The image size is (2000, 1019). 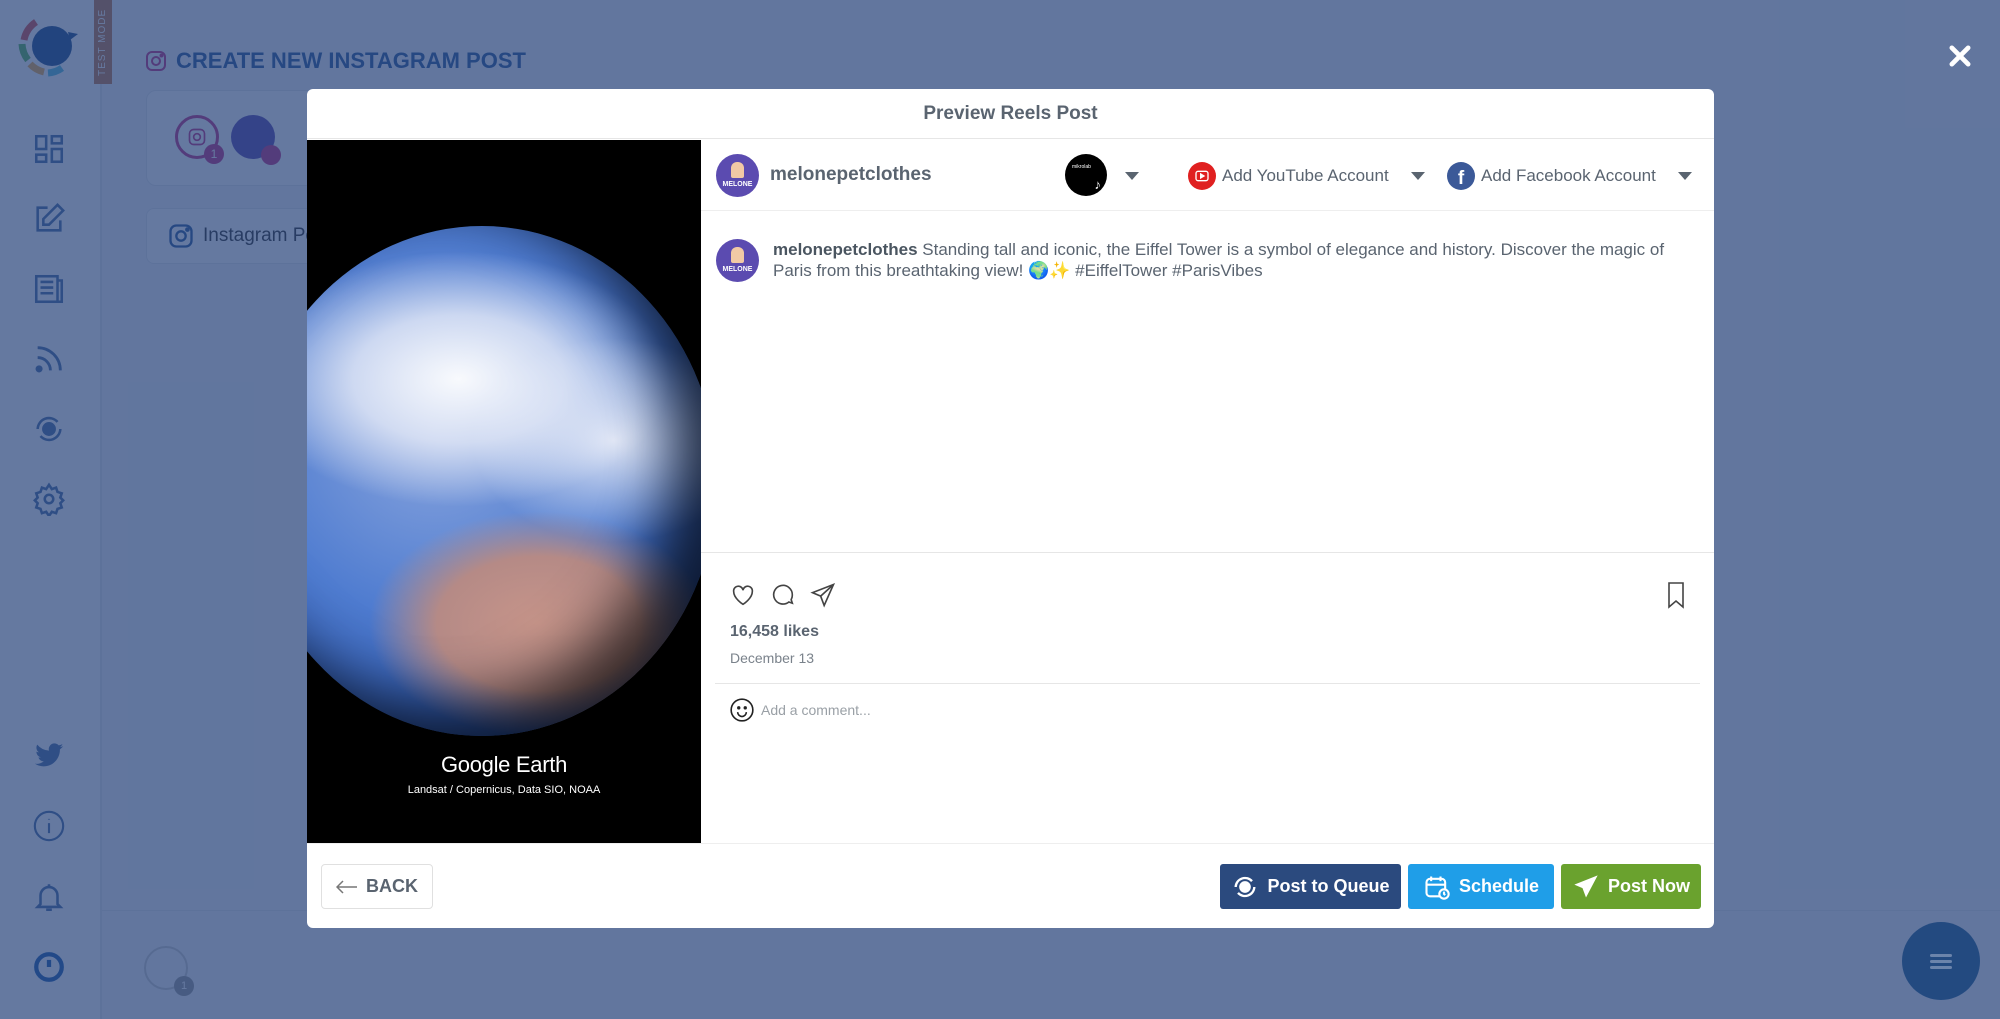 What do you see at coordinates (1648, 886) in the screenshot?
I see `post-now-label: Post Now` at bounding box center [1648, 886].